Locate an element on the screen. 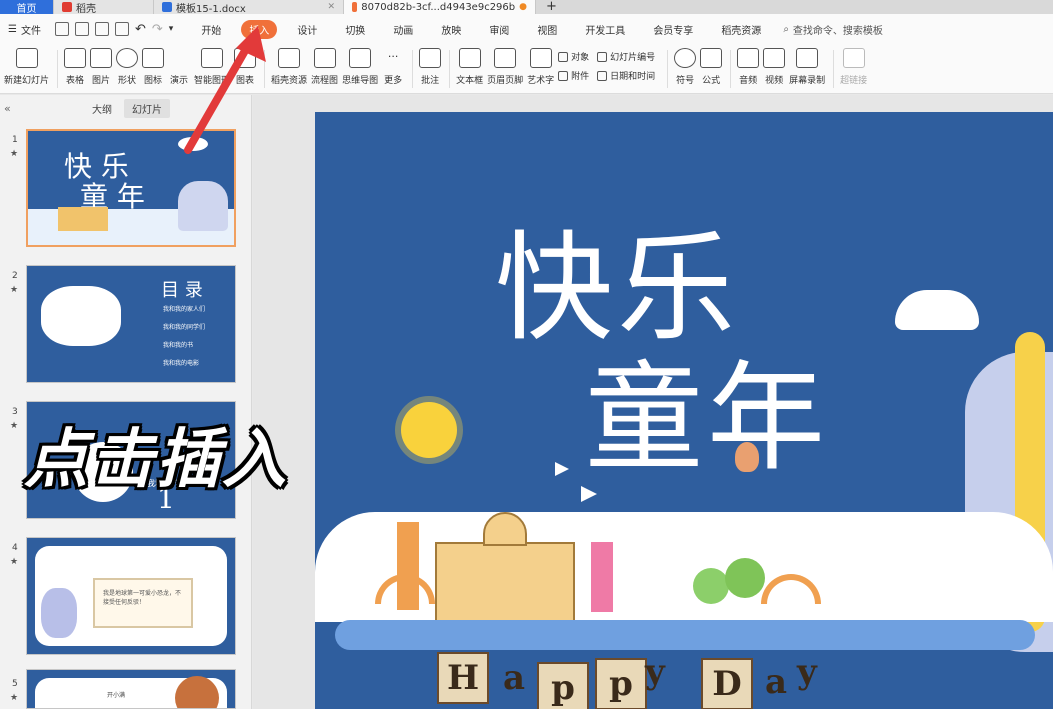  tab-home-label: 首页 is located at coordinates (26, 9).